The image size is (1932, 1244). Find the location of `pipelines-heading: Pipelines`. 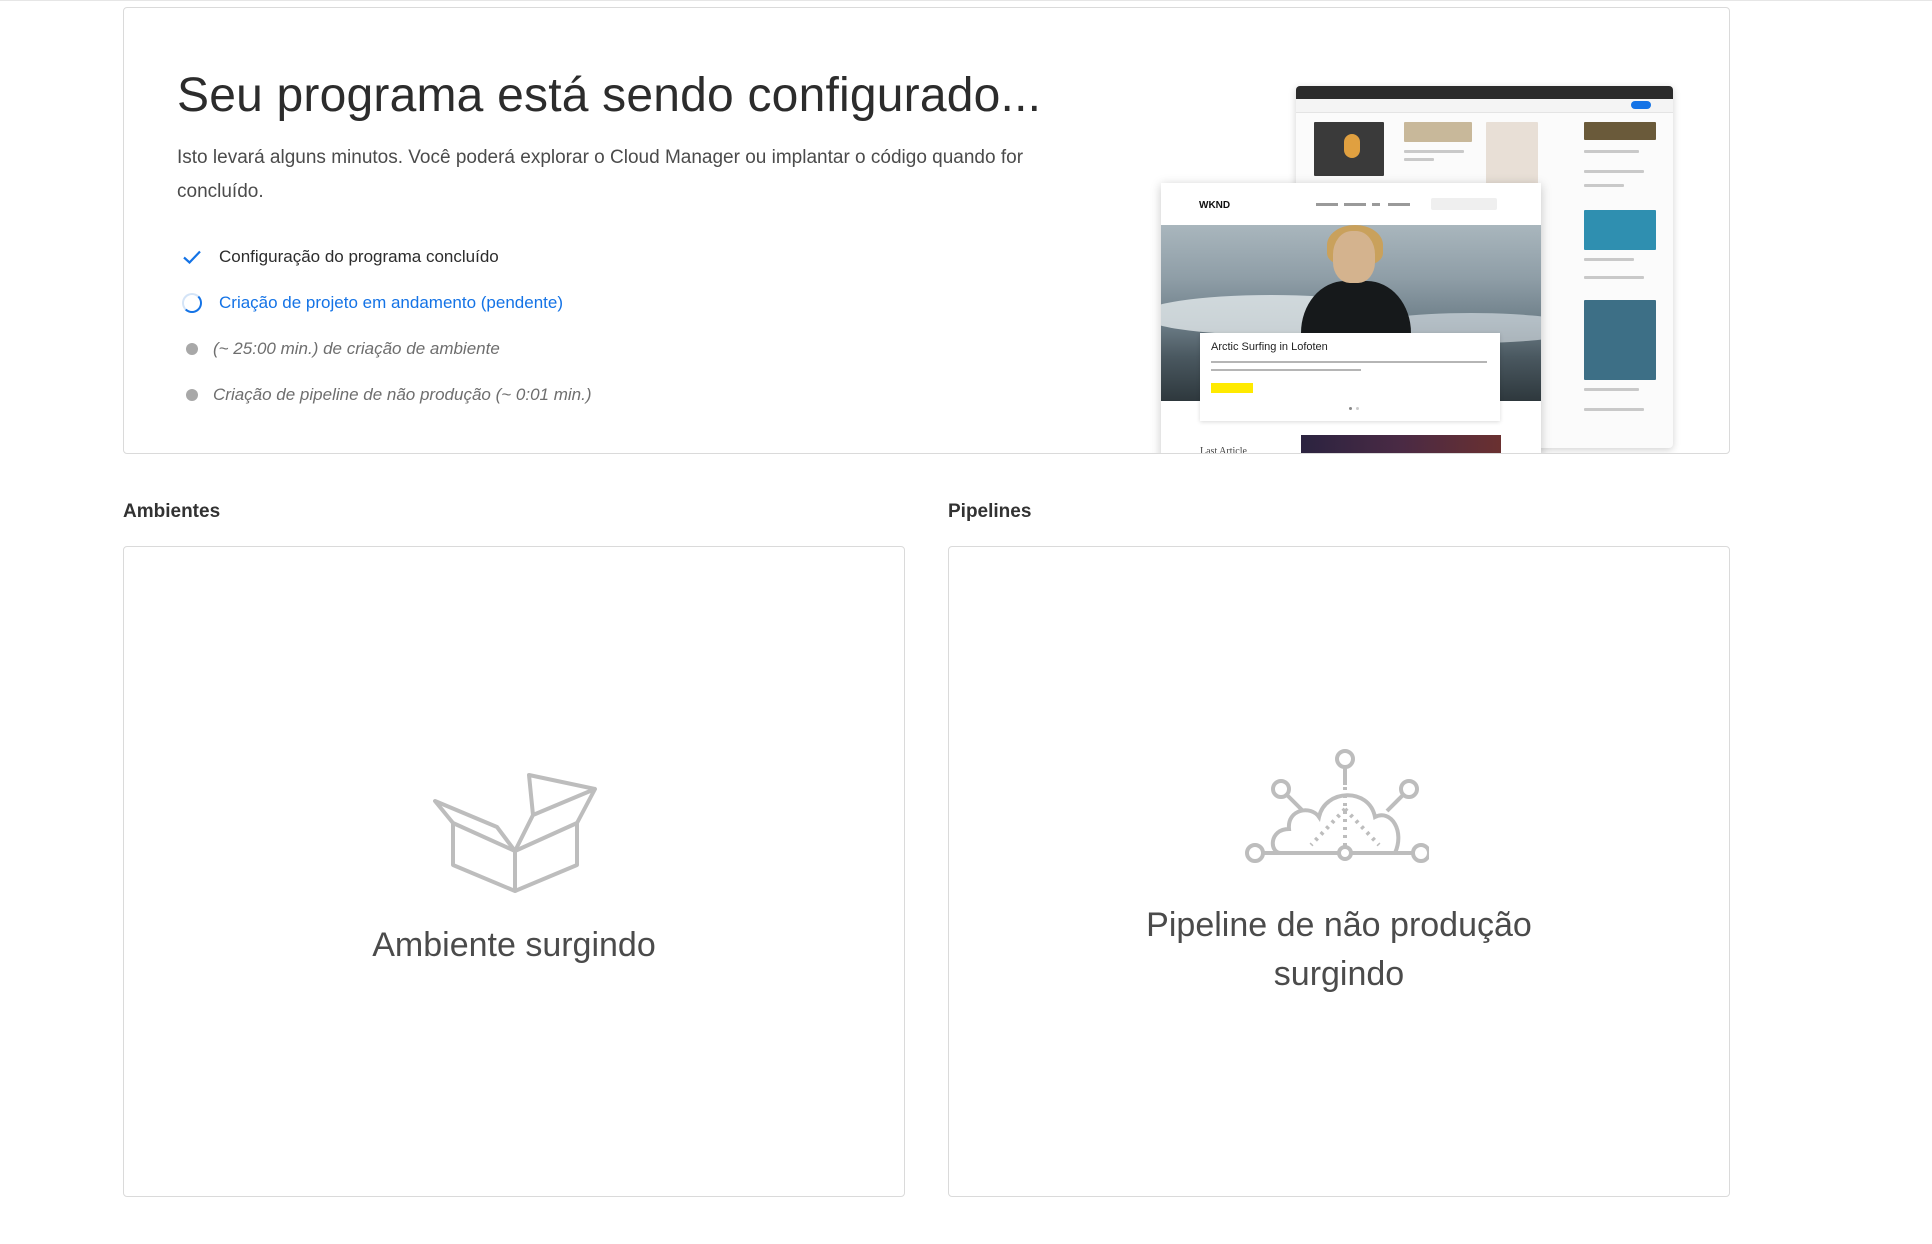

pipelines-heading: Pipelines is located at coordinates (990, 511).